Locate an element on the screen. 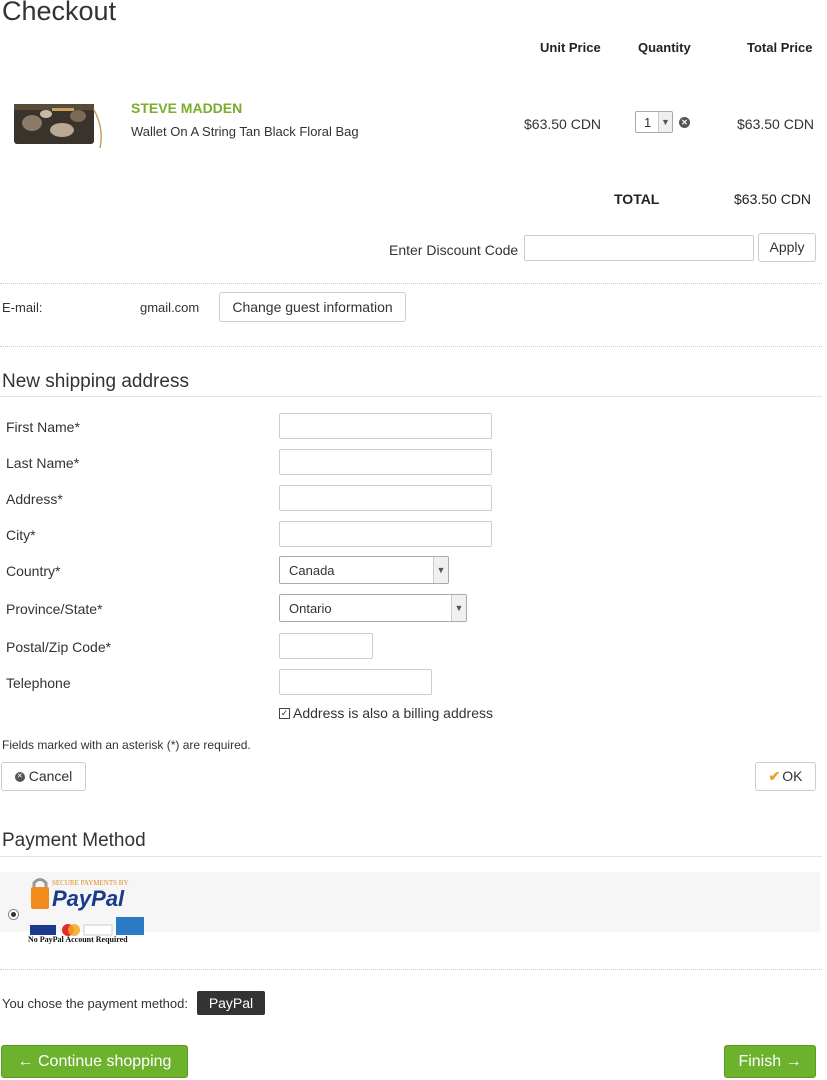 Image resolution: width=827 pixels, height=1080 pixels. total-label: TOTAL is located at coordinates (637, 199).